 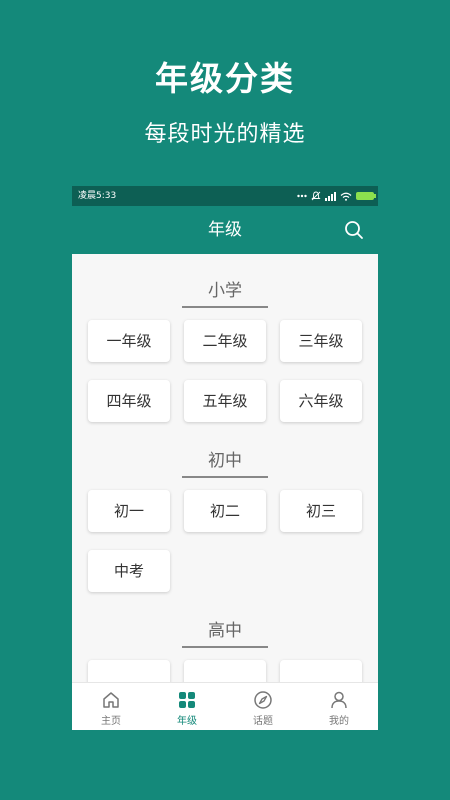 I want to click on tab-label: 话题, so click(x=263, y=721).